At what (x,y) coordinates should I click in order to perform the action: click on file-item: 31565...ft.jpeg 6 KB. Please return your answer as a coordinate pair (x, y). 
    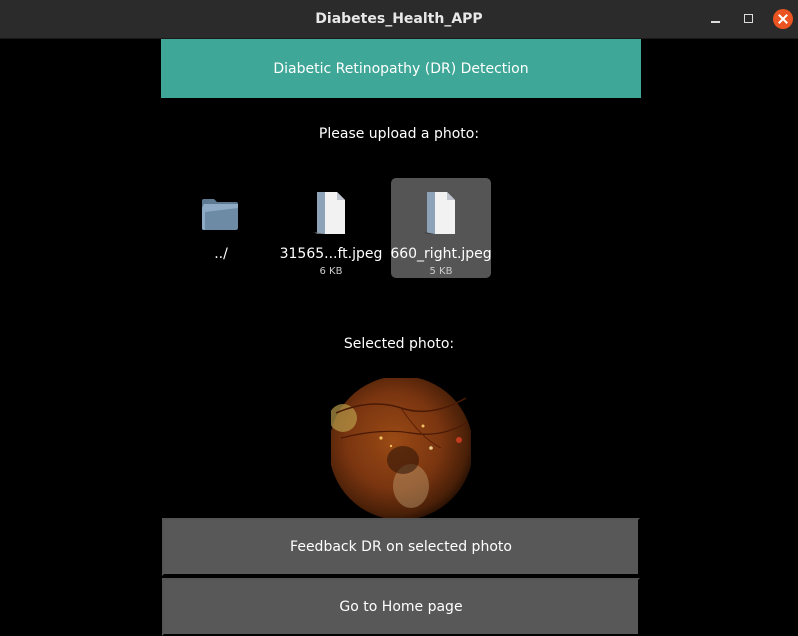
    Looking at the image, I should click on (331, 228).